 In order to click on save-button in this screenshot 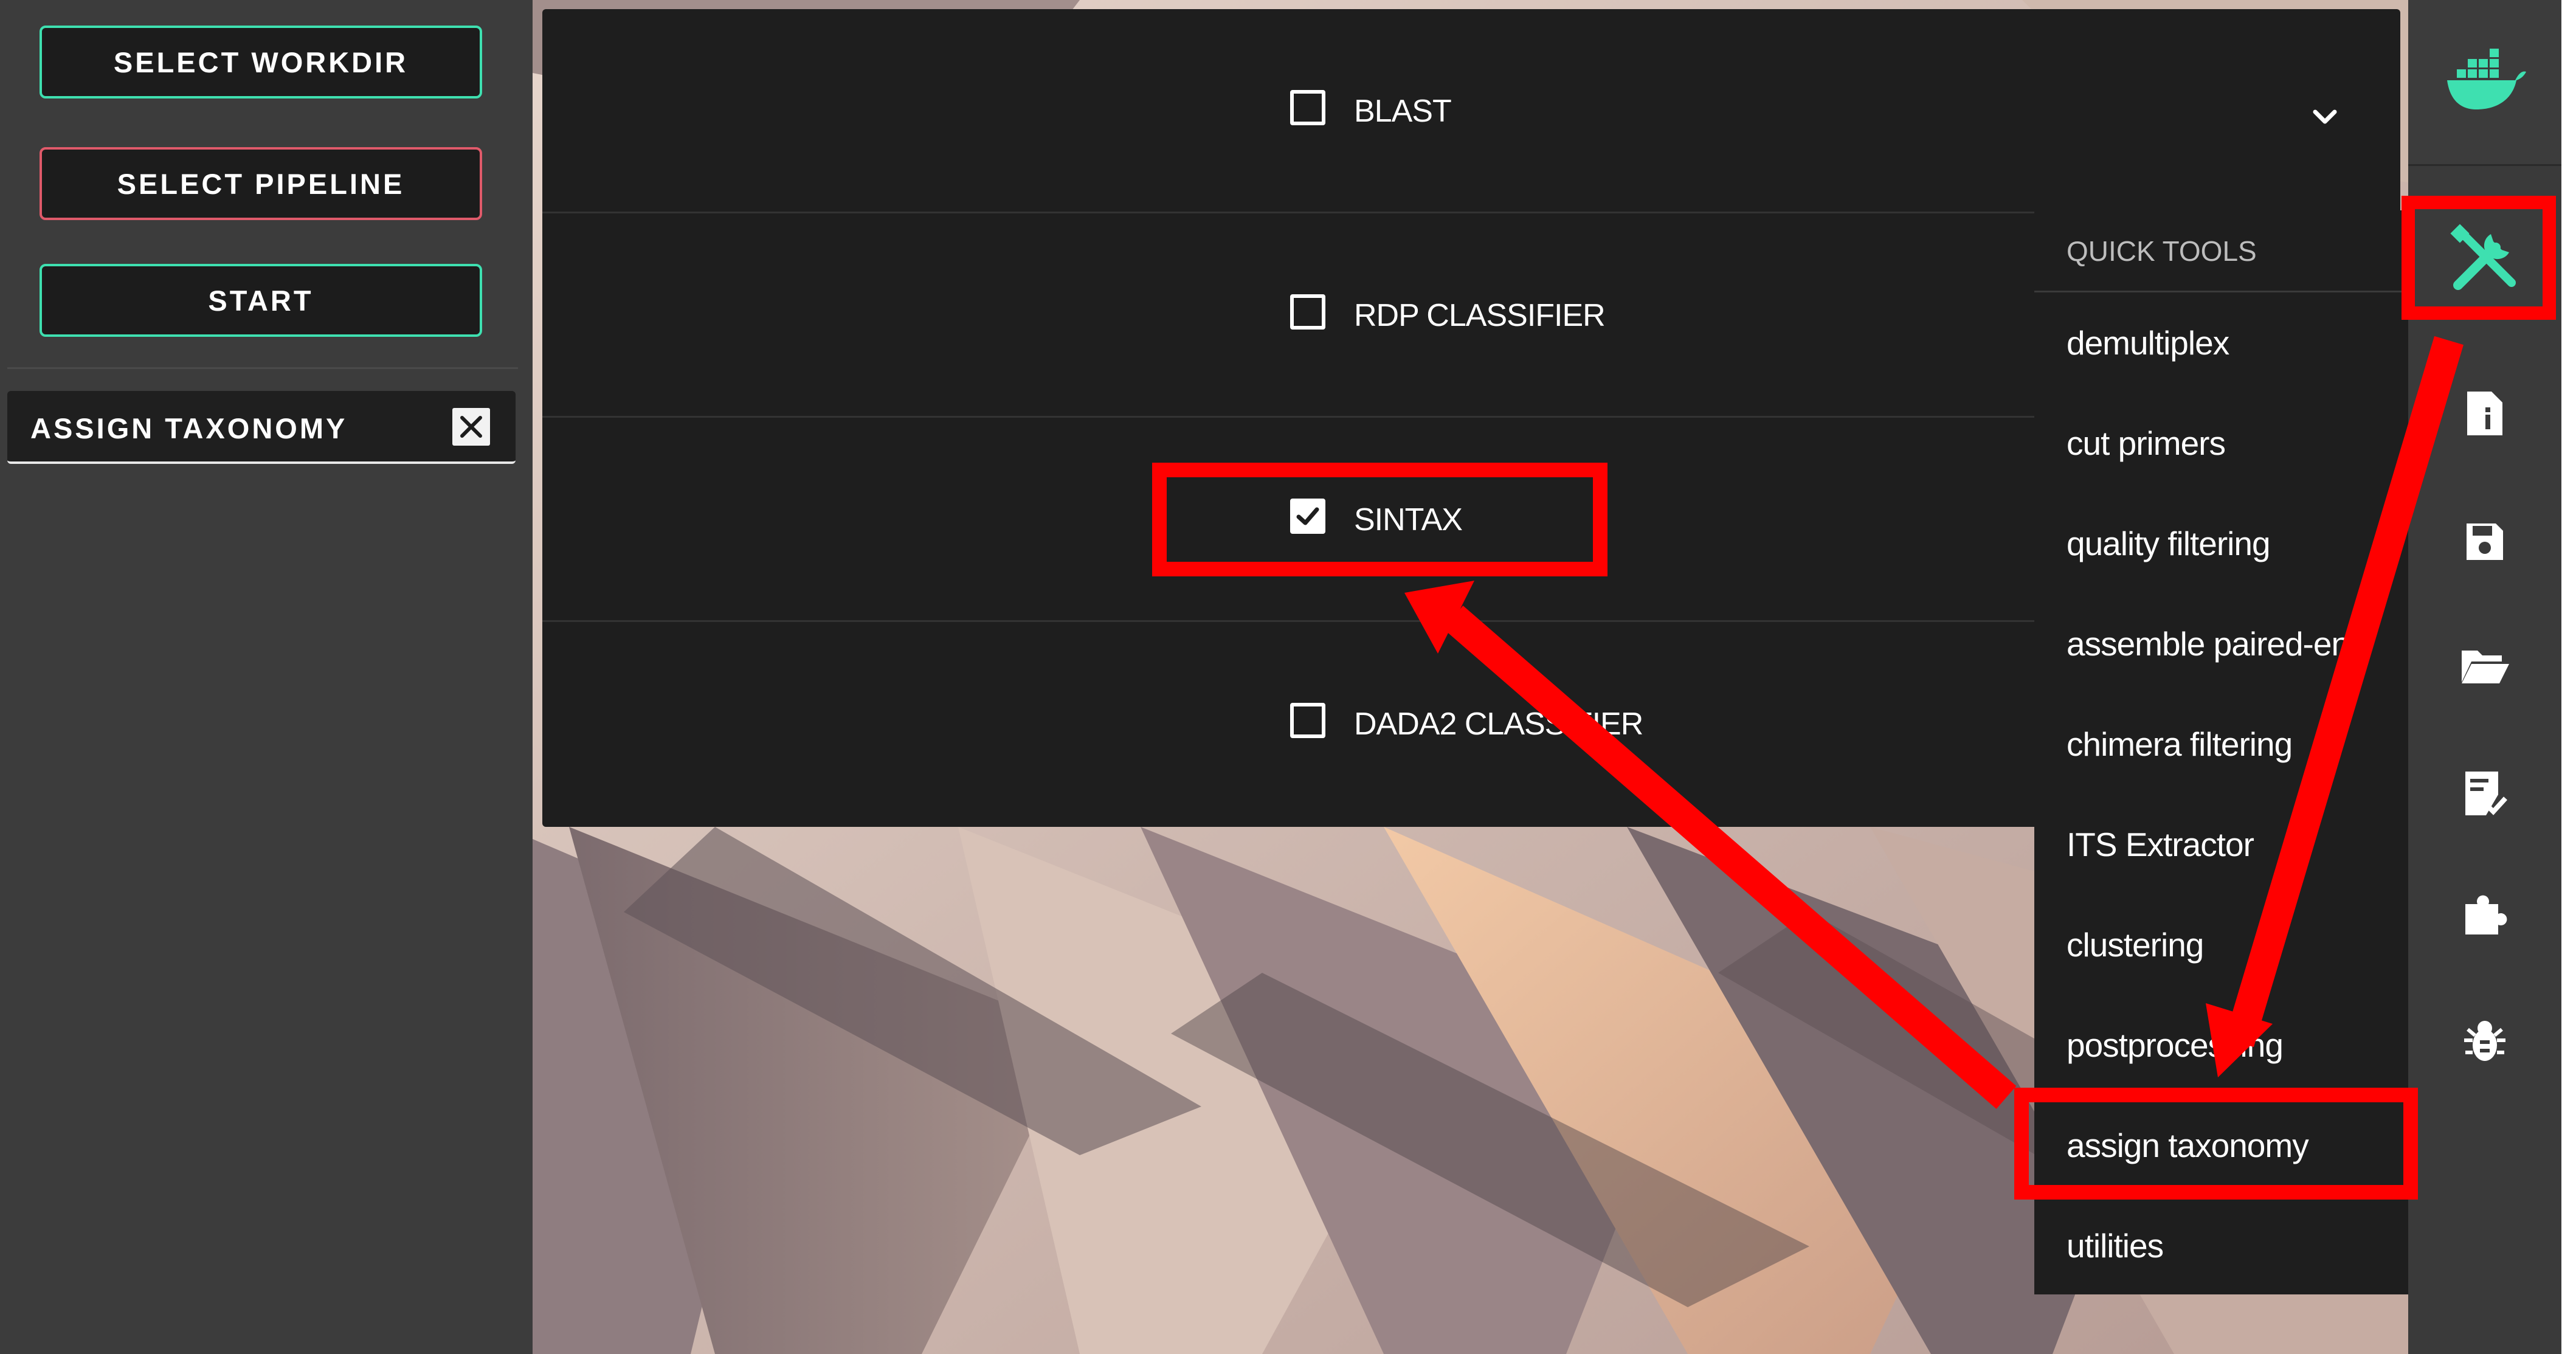, I will do `click(2484, 542)`.